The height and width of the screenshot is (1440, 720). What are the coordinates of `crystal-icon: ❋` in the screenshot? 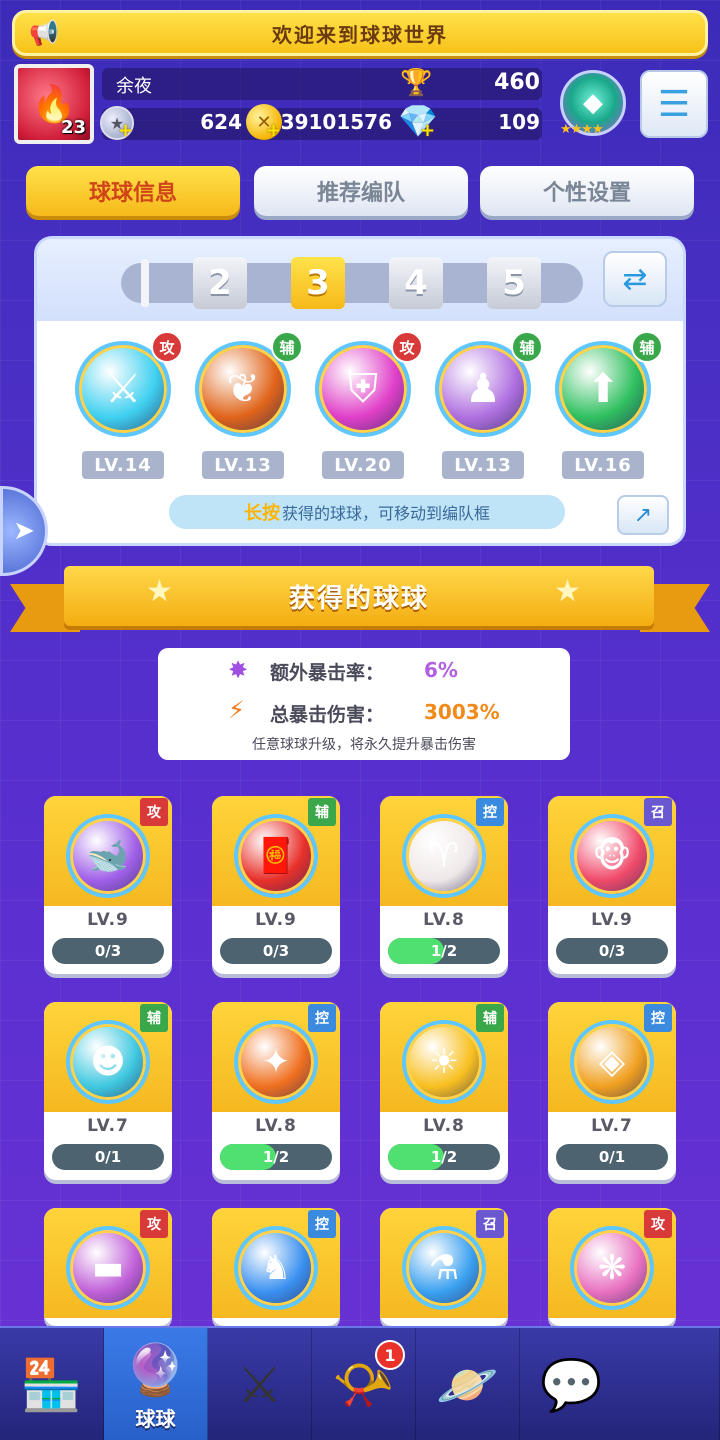 It's located at (612, 1268).